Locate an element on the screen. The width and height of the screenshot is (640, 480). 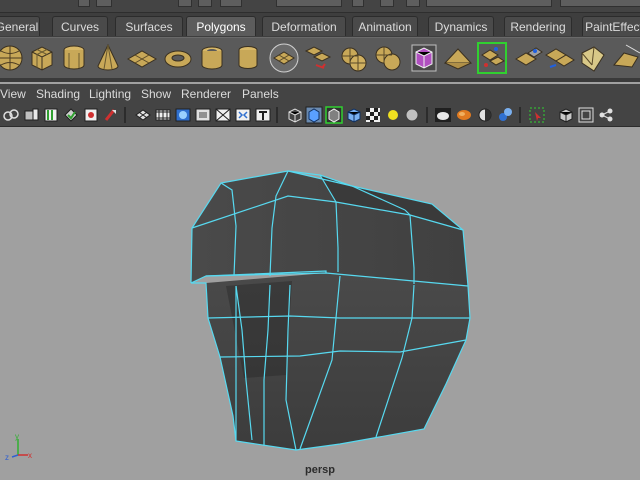
poly-pipe-icon is located at coordinates (212, 58).